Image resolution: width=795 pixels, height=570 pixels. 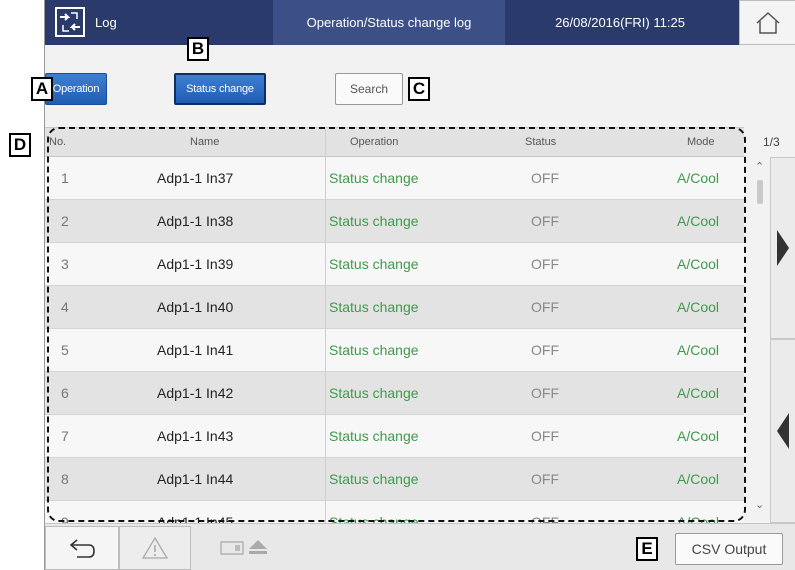 I want to click on app-title: Log, so click(x=106, y=22).